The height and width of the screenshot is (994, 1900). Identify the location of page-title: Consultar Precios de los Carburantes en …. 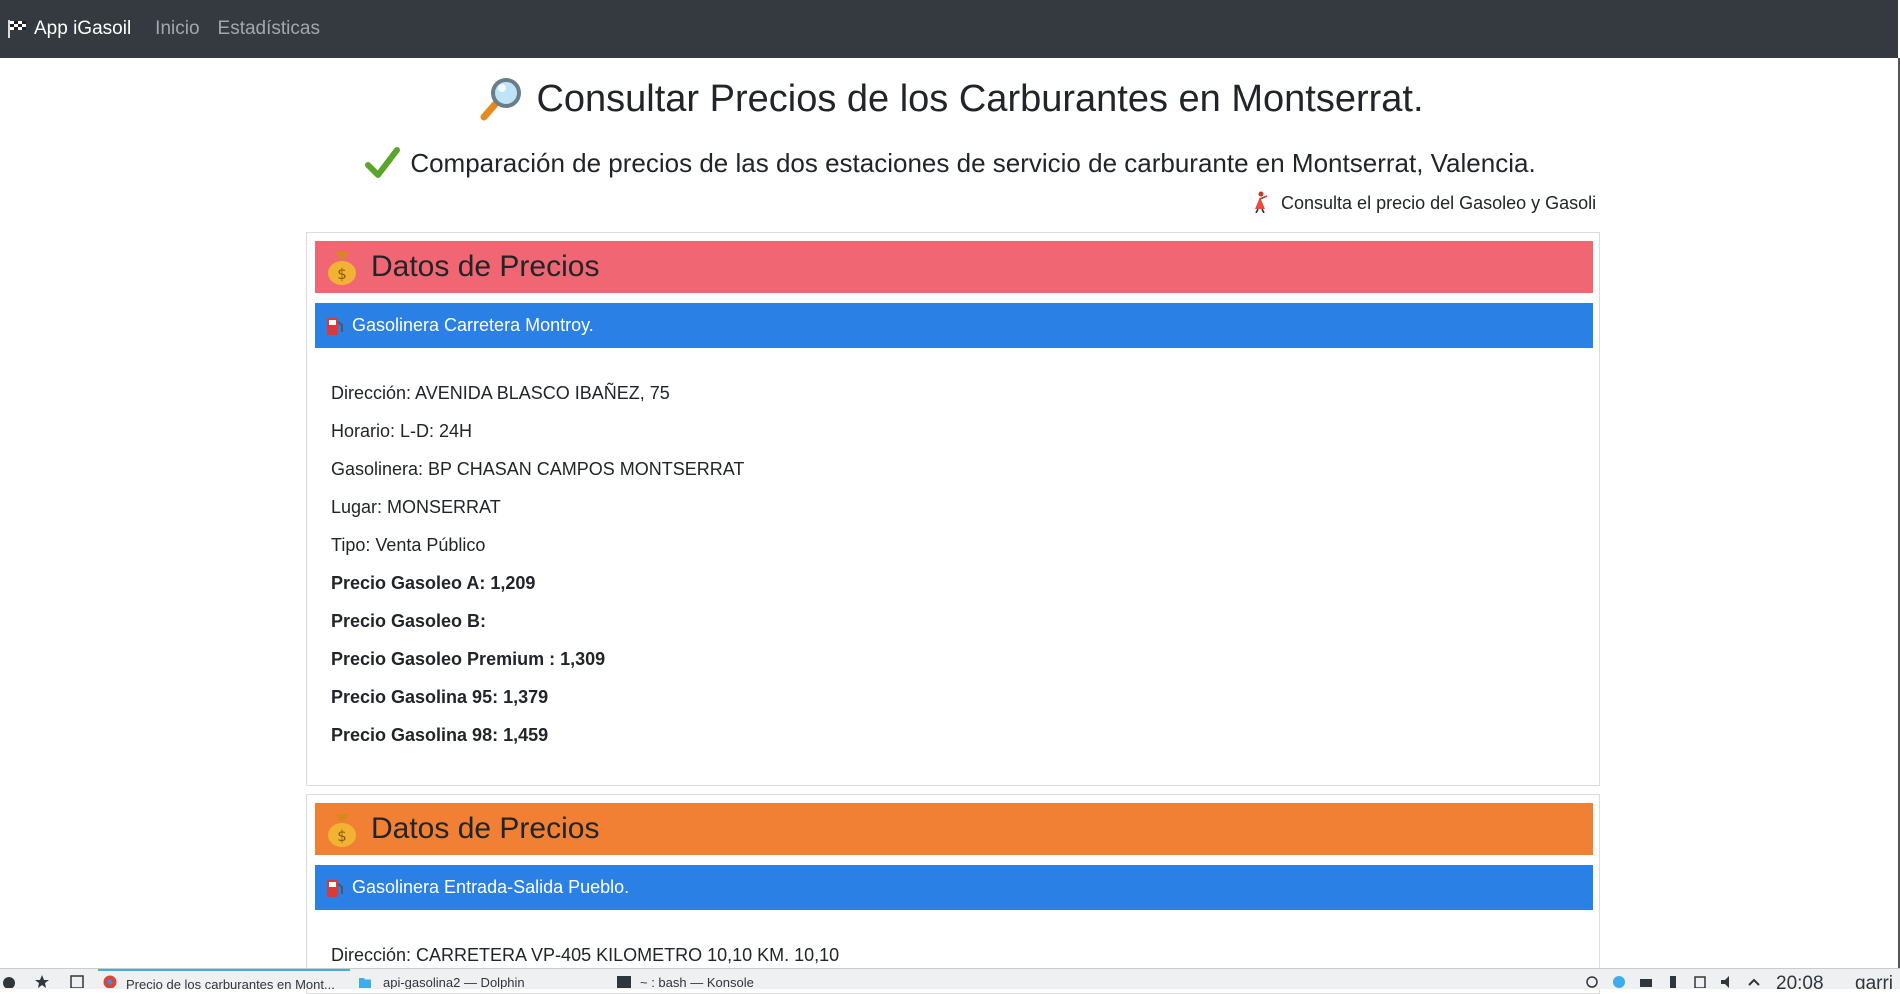
(980, 98).